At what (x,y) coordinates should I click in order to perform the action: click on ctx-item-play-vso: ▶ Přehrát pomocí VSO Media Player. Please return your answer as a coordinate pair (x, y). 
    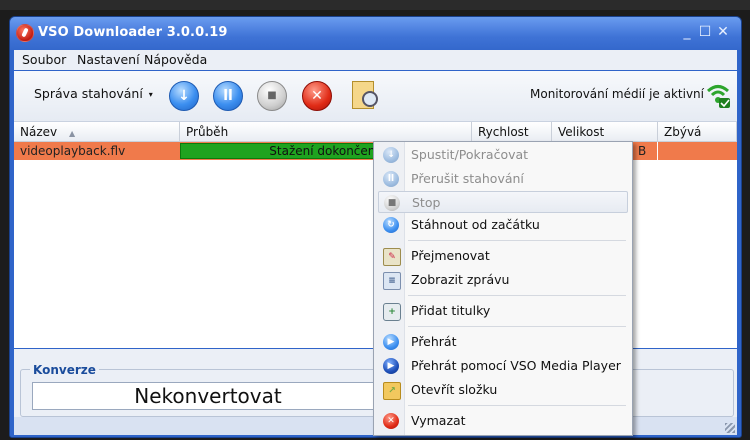
    Looking at the image, I should click on (503, 366).